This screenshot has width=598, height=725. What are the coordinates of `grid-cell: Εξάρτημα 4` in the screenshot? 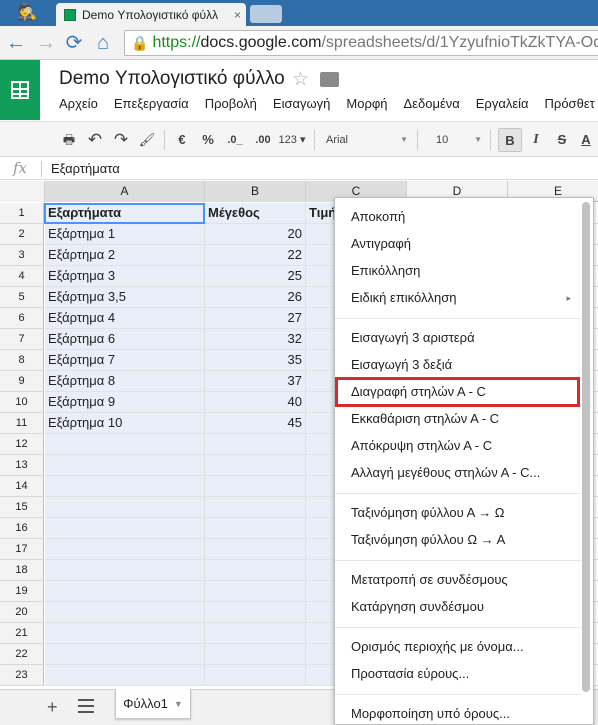 It's located at (125, 318).